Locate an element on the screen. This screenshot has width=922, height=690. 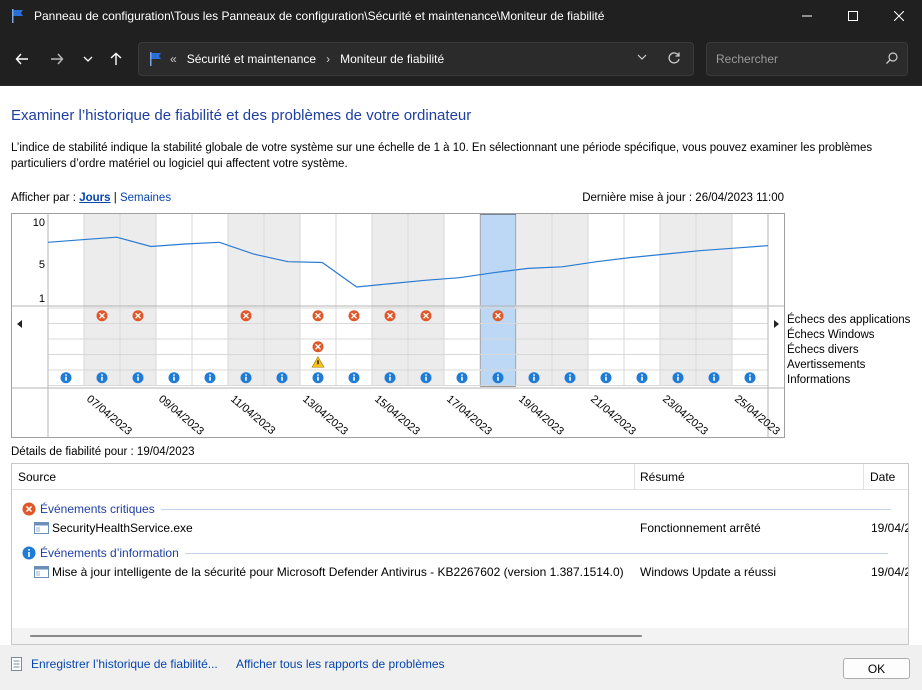
column-date: Date is located at coordinates (882, 477).